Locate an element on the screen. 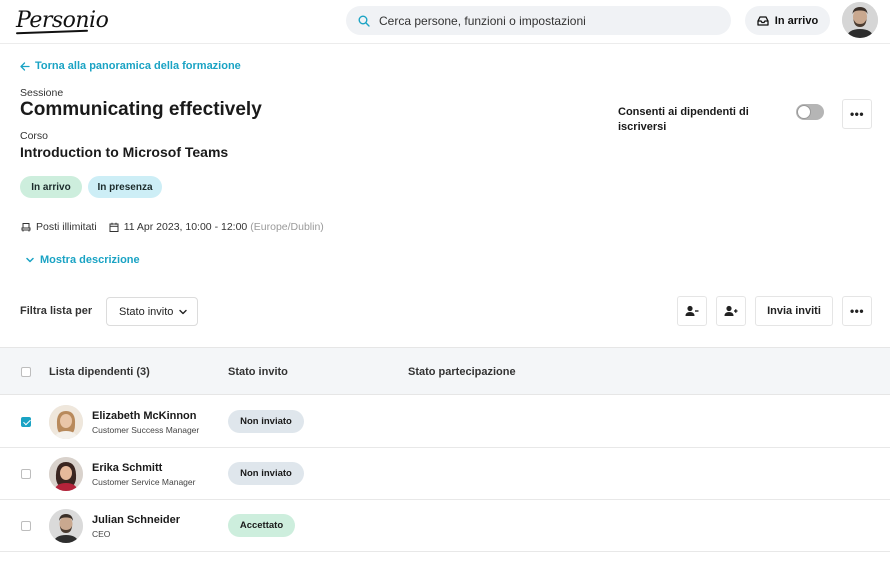 The height and width of the screenshot is (561, 890). employee-role: Customer Service Manager is located at coordinates (144, 482).